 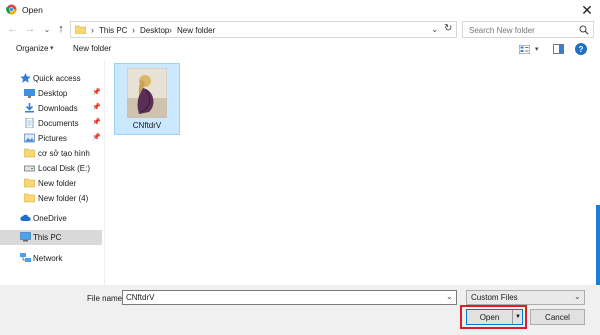 I want to click on cancel-button-label: Cancel, so click(x=557, y=317).